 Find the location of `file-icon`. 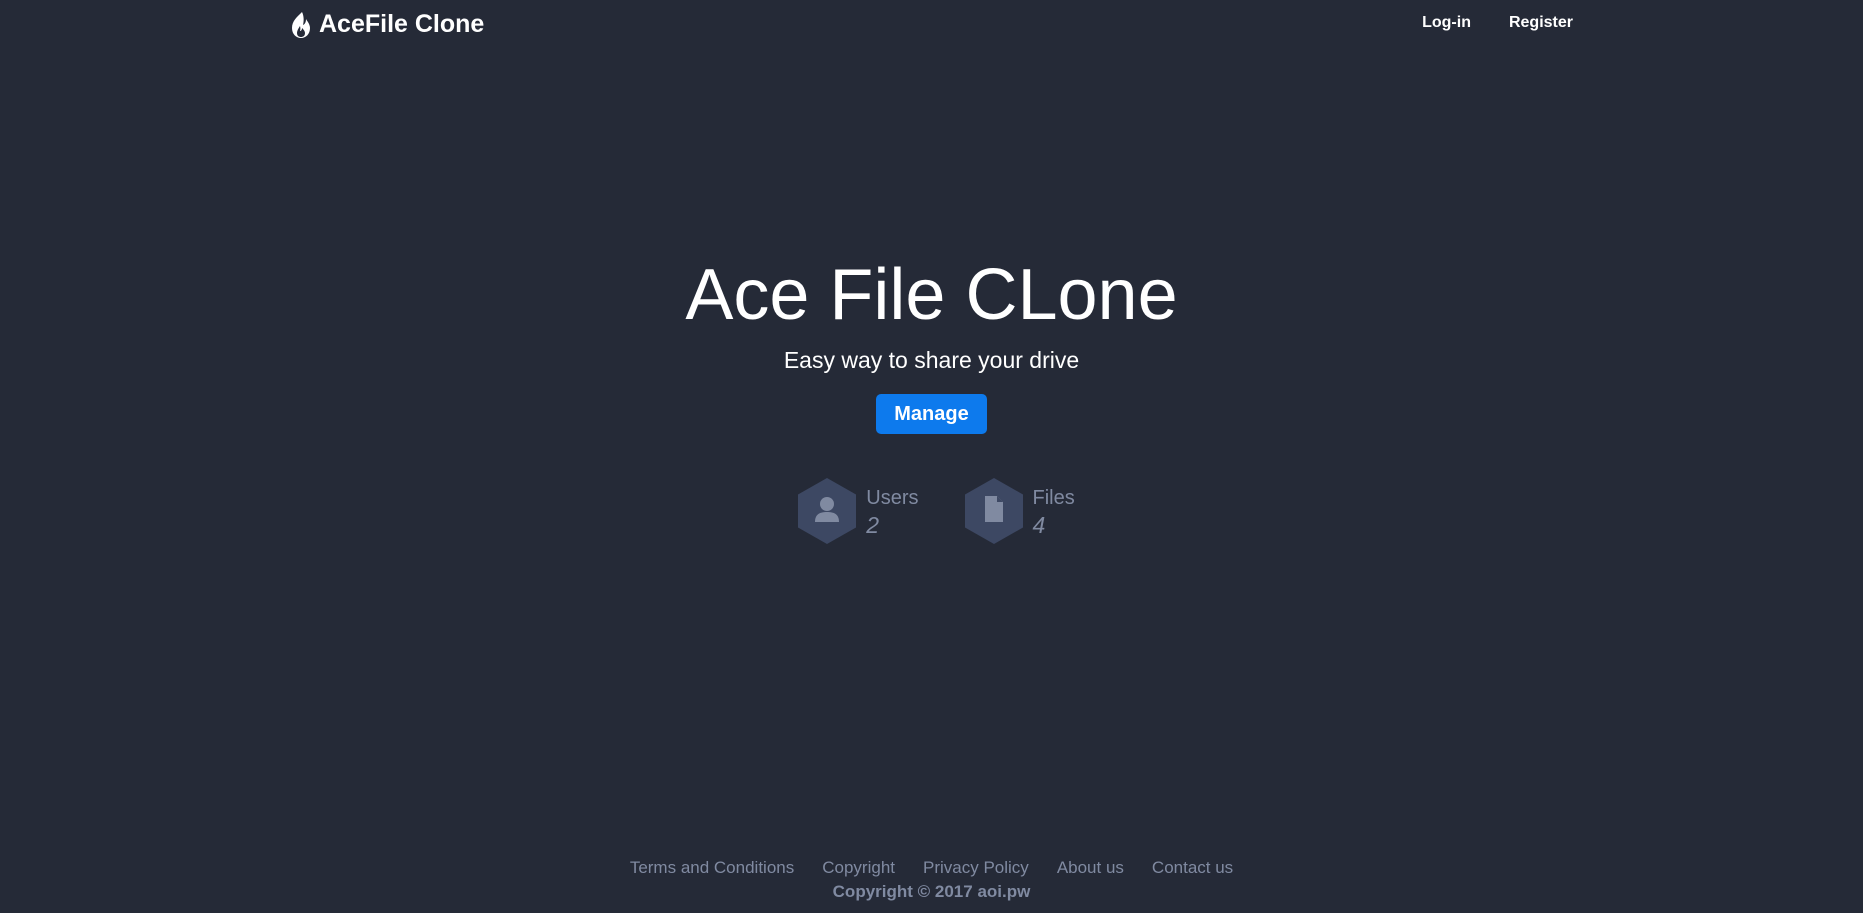

file-icon is located at coordinates (993, 511).